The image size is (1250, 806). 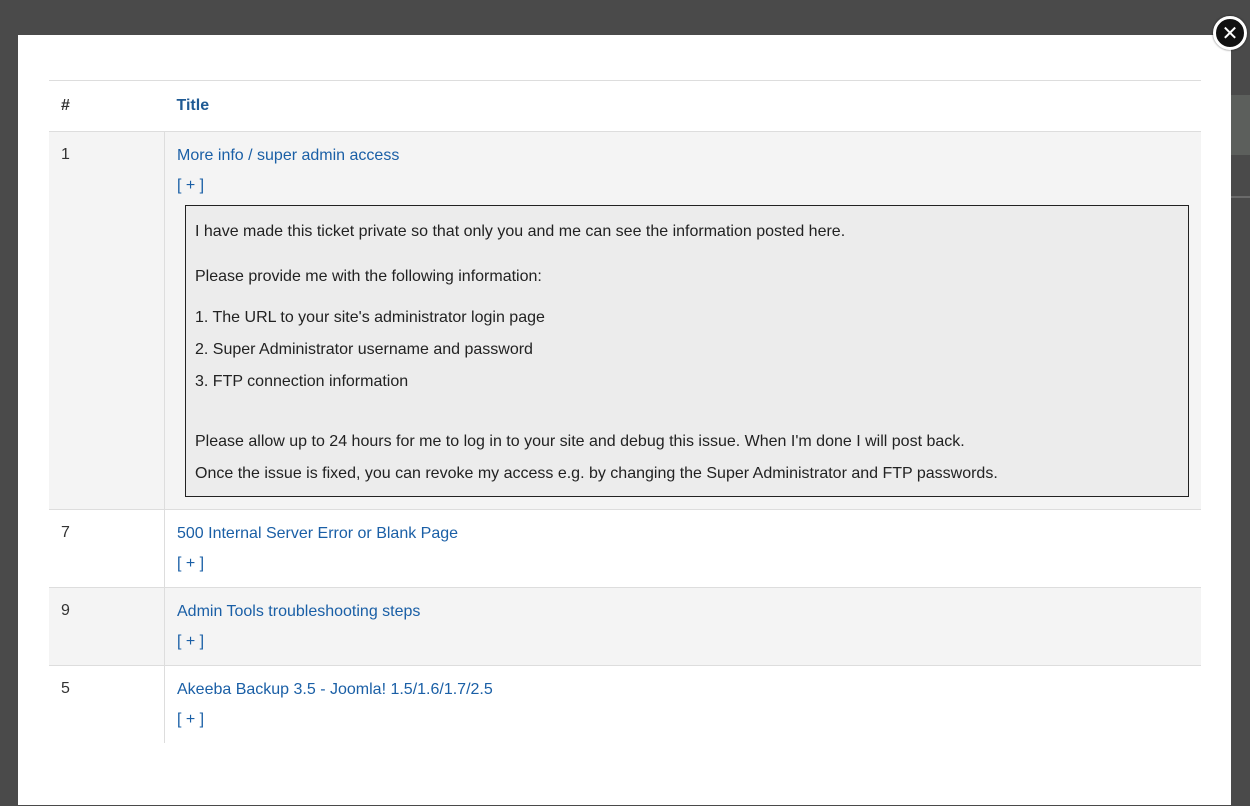 I want to click on close-icon: ✕, so click(x=1230, y=33).